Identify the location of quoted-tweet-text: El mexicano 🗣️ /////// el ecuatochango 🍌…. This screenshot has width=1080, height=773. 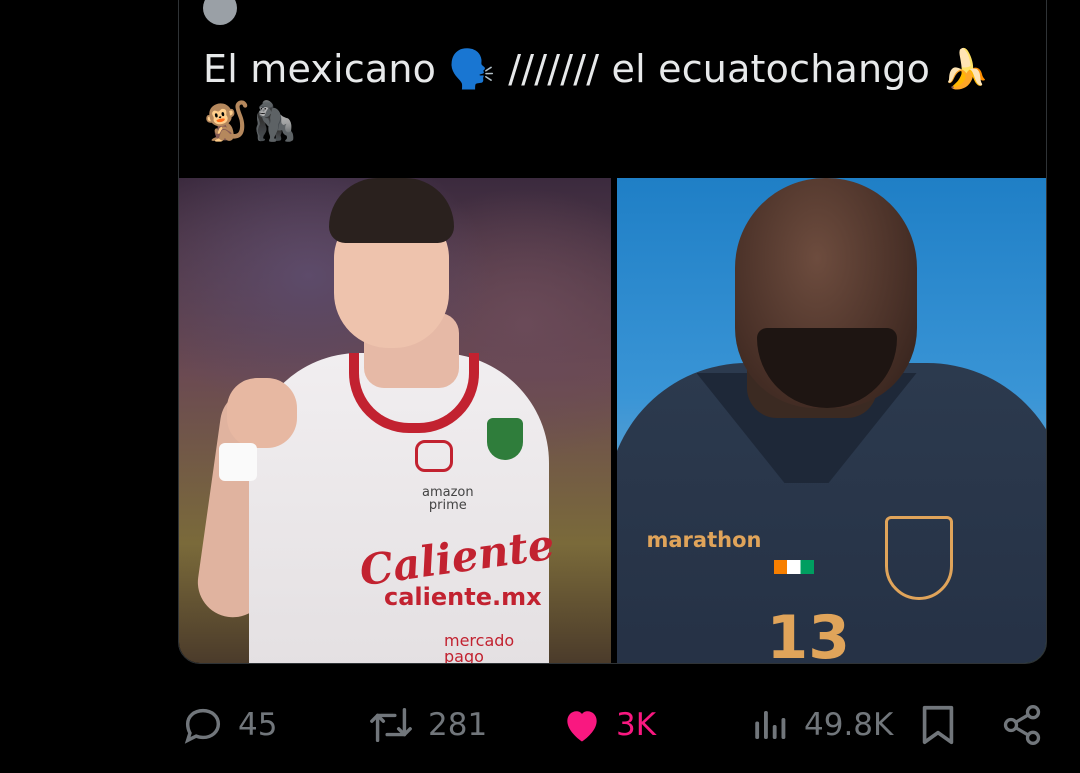
(596, 95).